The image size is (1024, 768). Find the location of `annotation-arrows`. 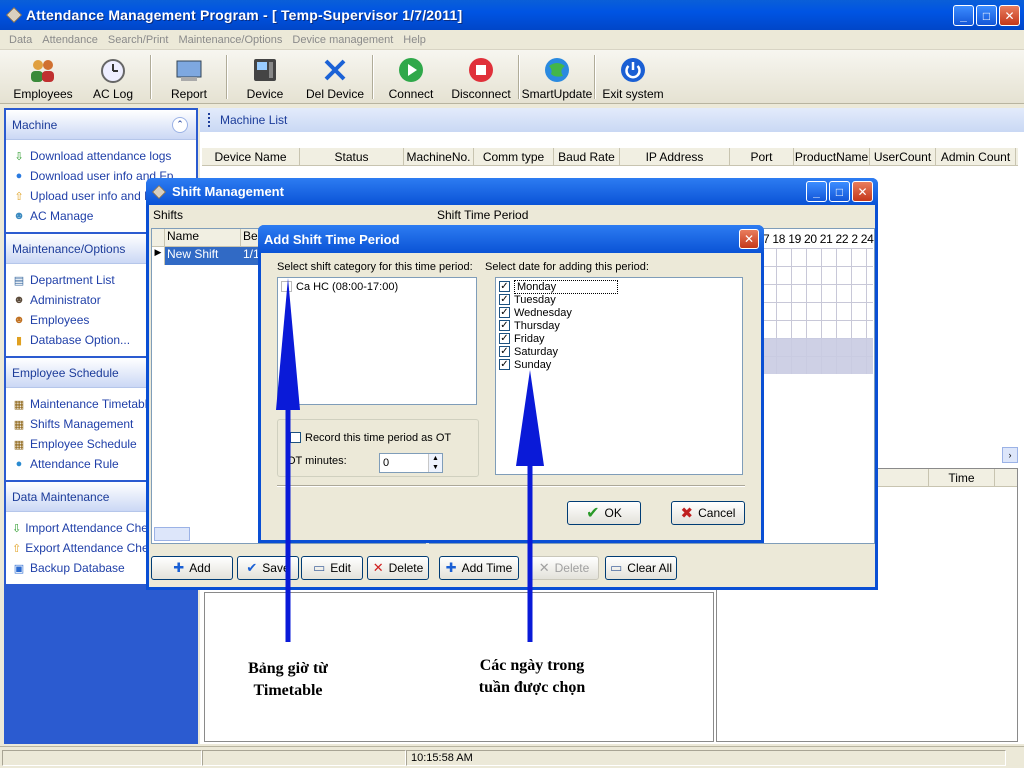

annotation-arrows is located at coordinates (410, 460).